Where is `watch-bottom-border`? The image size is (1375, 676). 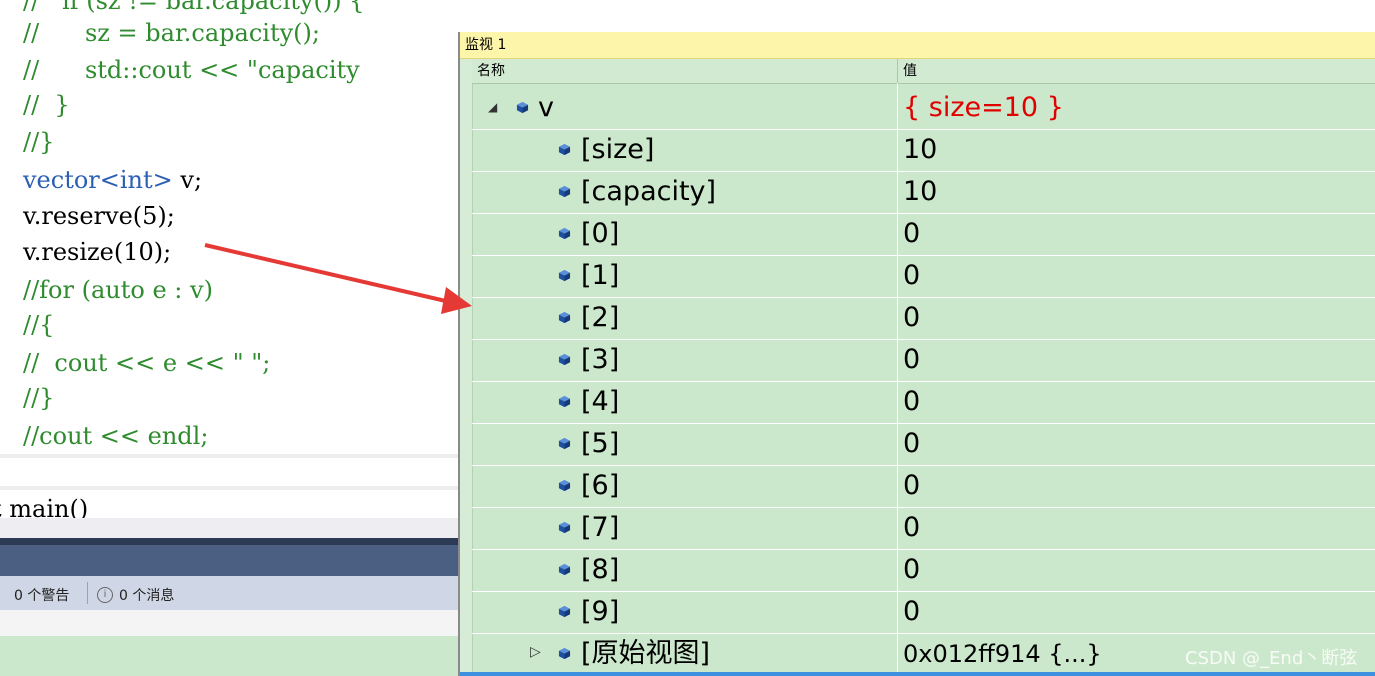 watch-bottom-border is located at coordinates (917, 674).